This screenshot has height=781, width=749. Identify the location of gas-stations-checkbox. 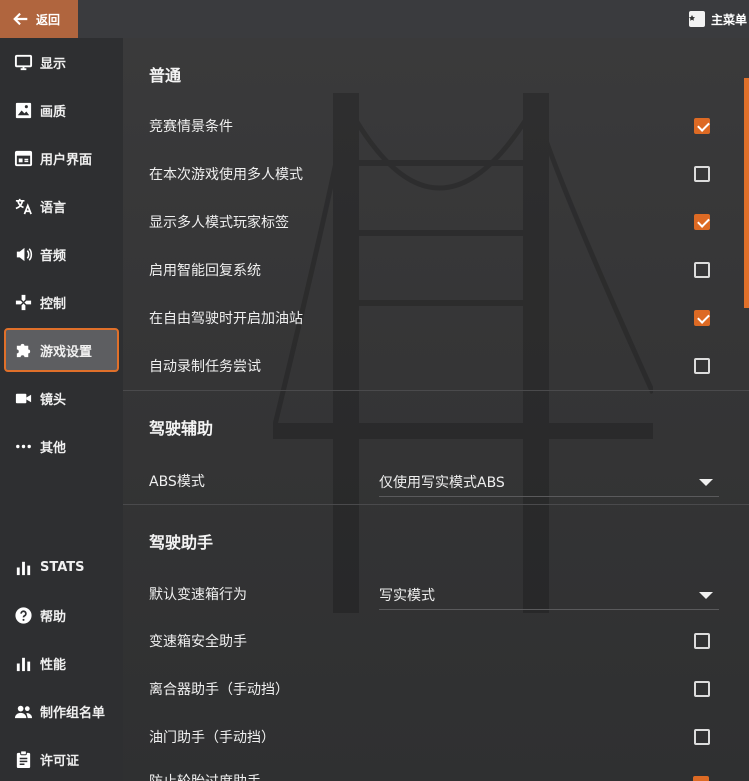
(702, 318).